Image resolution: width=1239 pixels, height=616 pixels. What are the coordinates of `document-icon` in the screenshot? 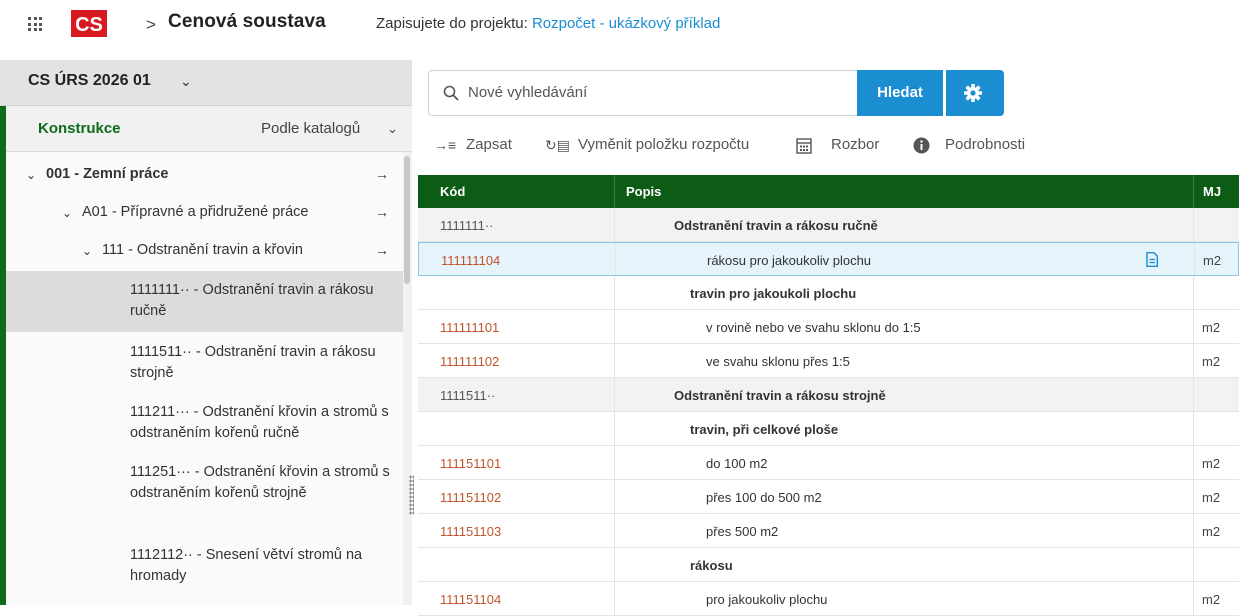 It's located at (1152, 259).